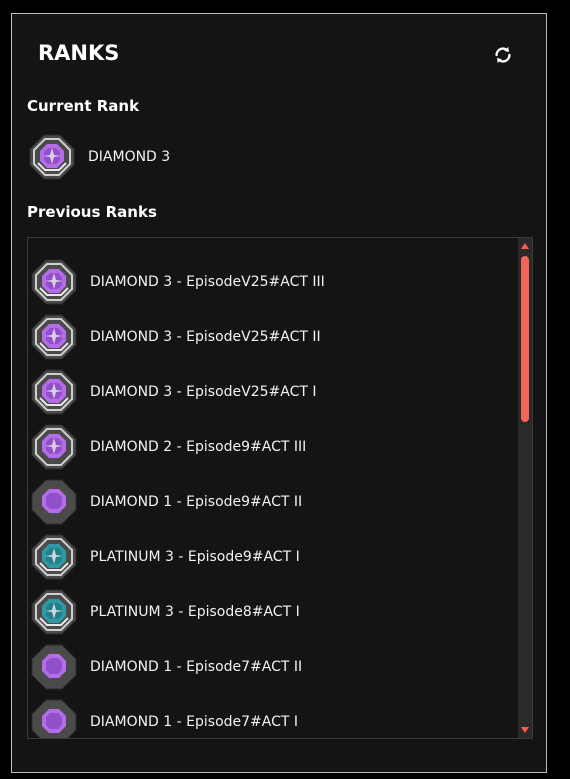  Describe the element at coordinates (83, 106) in the screenshot. I see `current-rank-title: Current Rank` at that location.